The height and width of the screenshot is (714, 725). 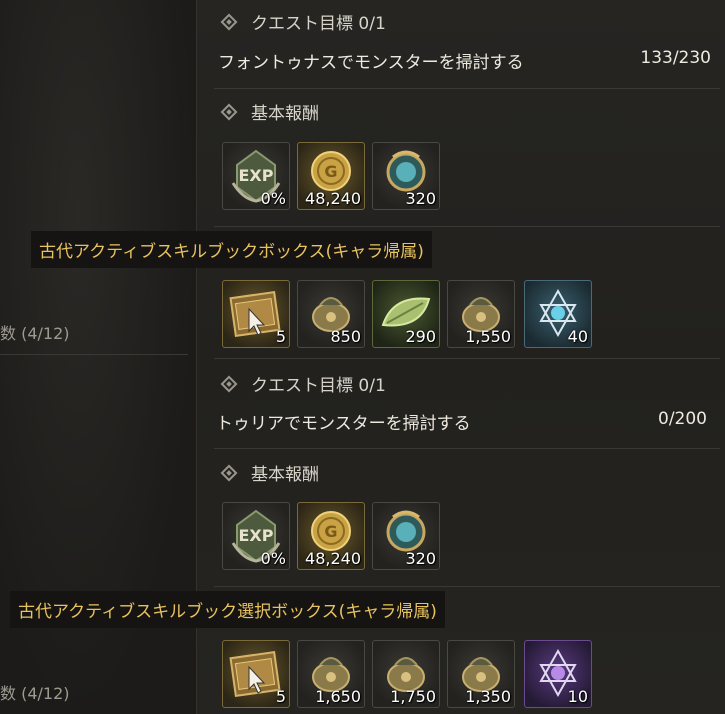 I want to click on item-tooltip: 古代アクティブスキルブックボックス(キャラ帰属), so click(x=231, y=249).